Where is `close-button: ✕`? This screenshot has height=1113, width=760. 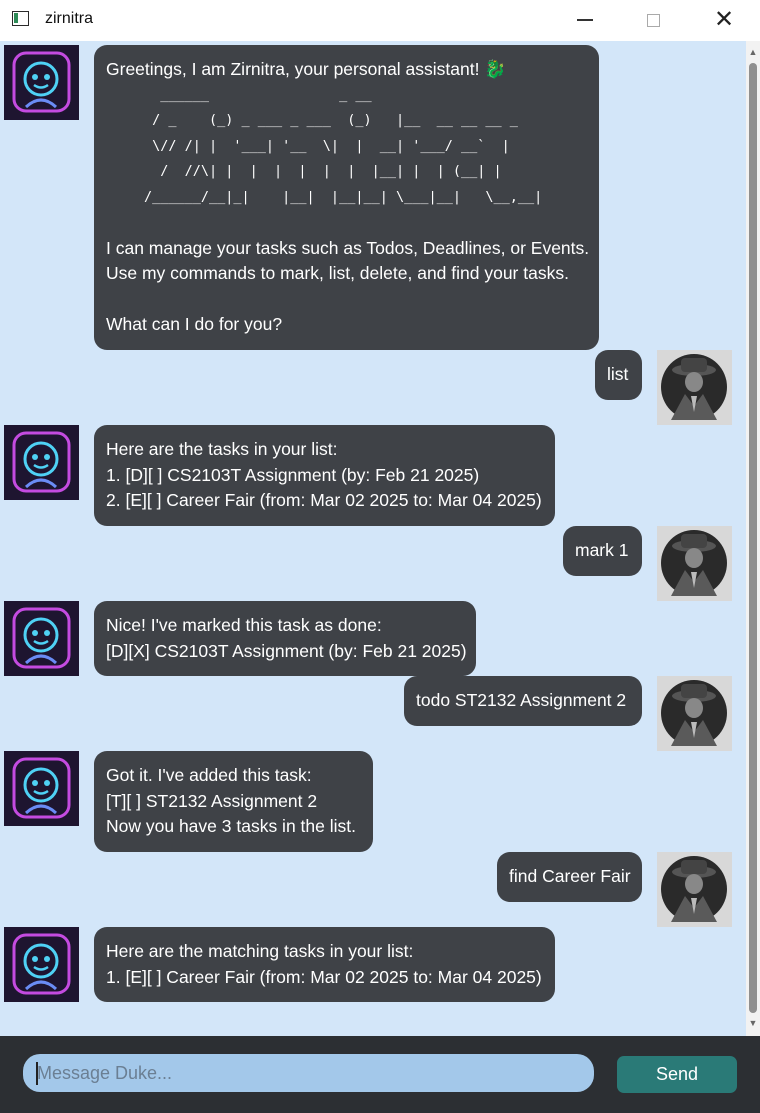 close-button: ✕ is located at coordinates (724, 20).